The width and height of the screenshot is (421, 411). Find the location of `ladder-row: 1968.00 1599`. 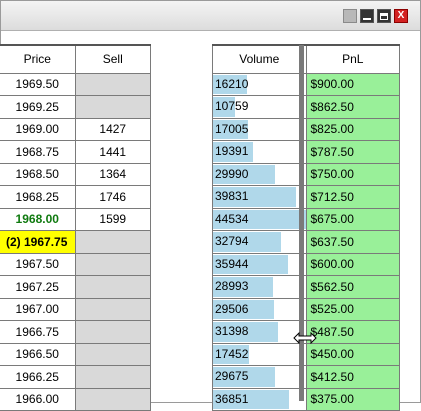

ladder-row: 1968.00 1599 is located at coordinates (75, 219).